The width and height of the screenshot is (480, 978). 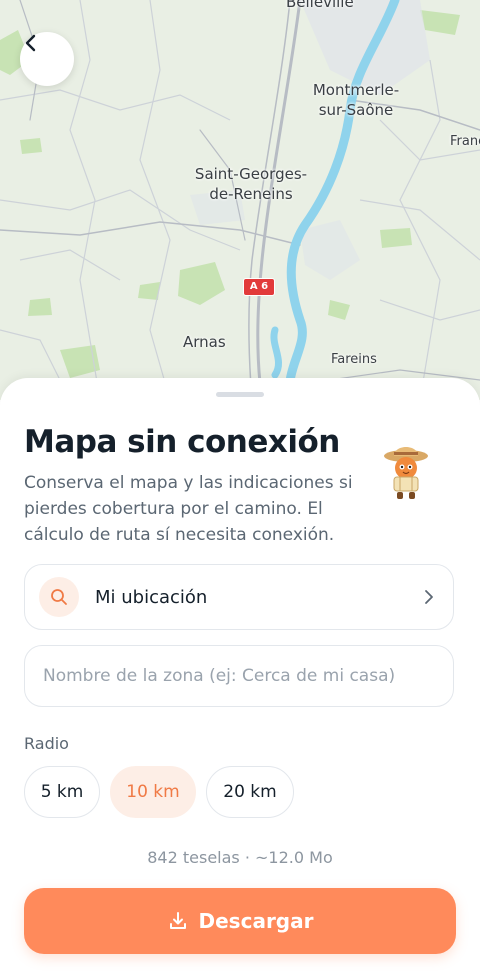 I want to click on chevron-left-icon, so click(x=30, y=43).